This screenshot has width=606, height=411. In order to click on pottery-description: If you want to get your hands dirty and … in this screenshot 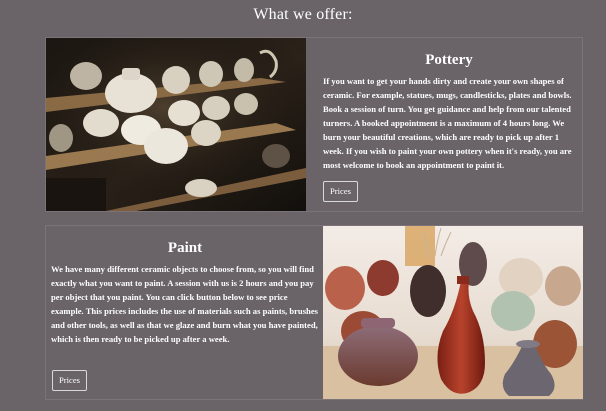, I will do `click(447, 123)`.